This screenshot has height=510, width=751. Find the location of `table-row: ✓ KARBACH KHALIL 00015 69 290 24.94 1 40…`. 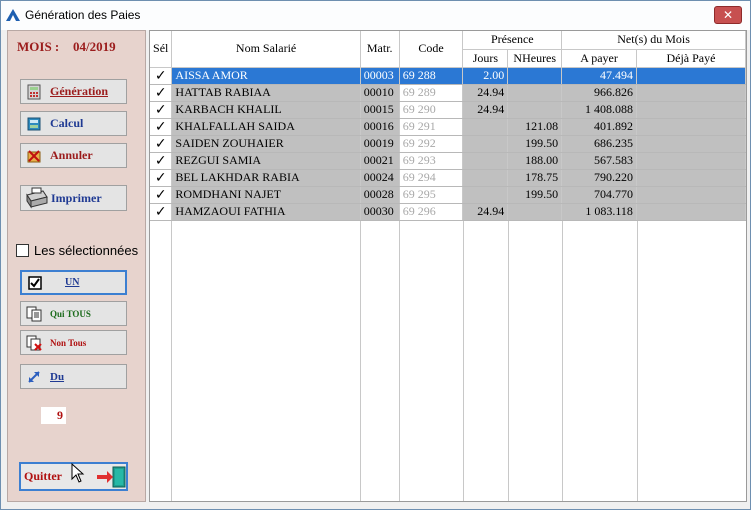

table-row: ✓ KARBACH KHALIL 00015 69 290 24.94 1 40… is located at coordinates (448, 110).